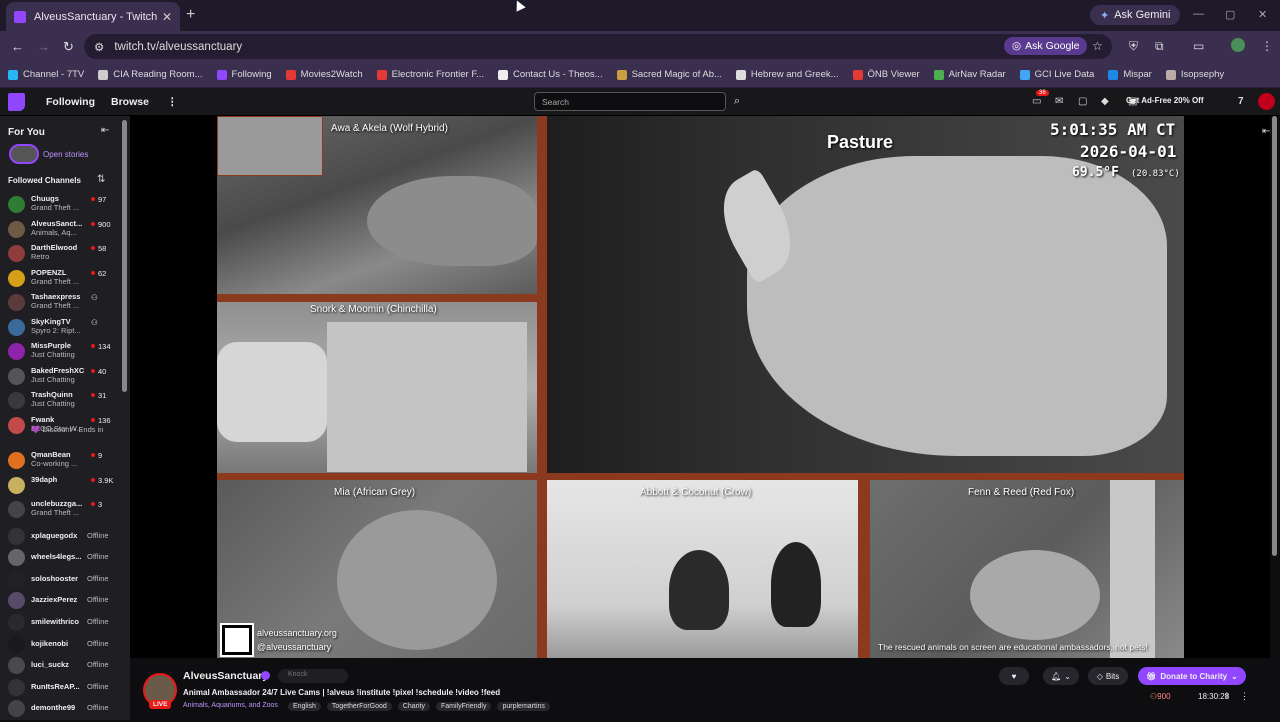 This screenshot has height=722, width=1280. What do you see at coordinates (61, 353) in the screenshot?
I see `followed-channel-item: MissPurple Just Chatting 134` at bounding box center [61, 353].